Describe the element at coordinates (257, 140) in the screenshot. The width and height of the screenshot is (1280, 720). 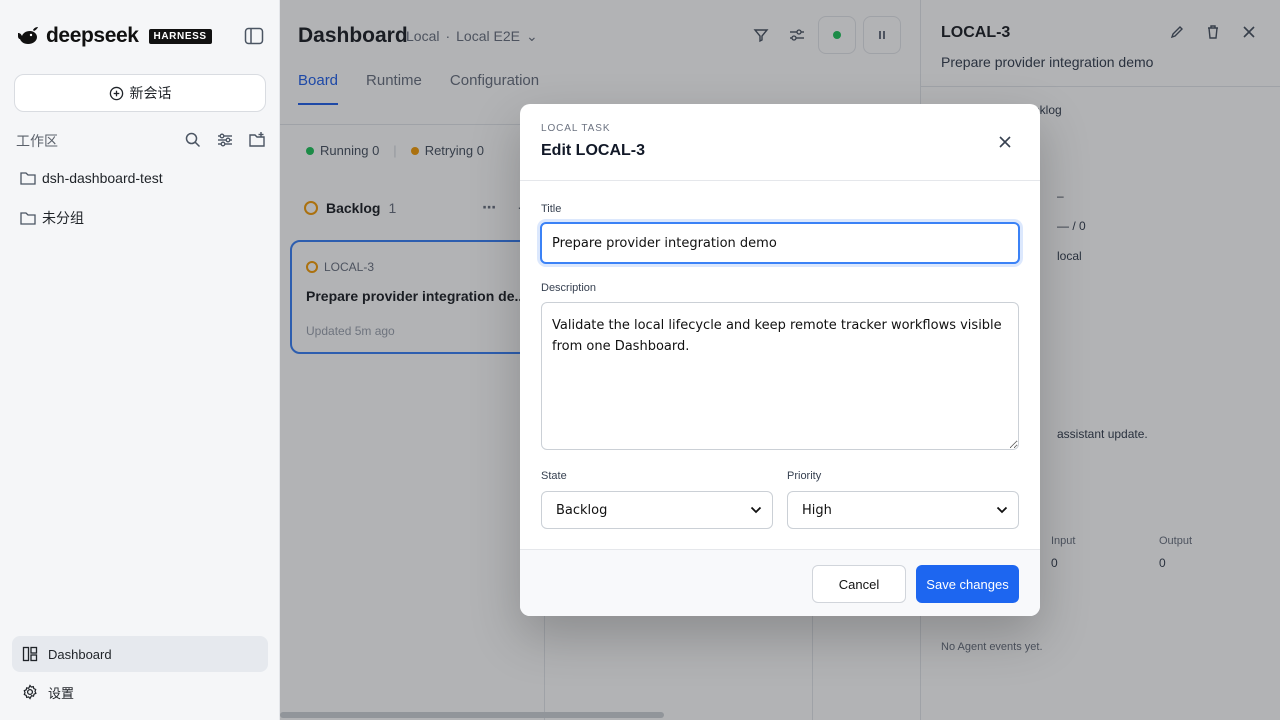
I see `new-folder-icon` at that location.